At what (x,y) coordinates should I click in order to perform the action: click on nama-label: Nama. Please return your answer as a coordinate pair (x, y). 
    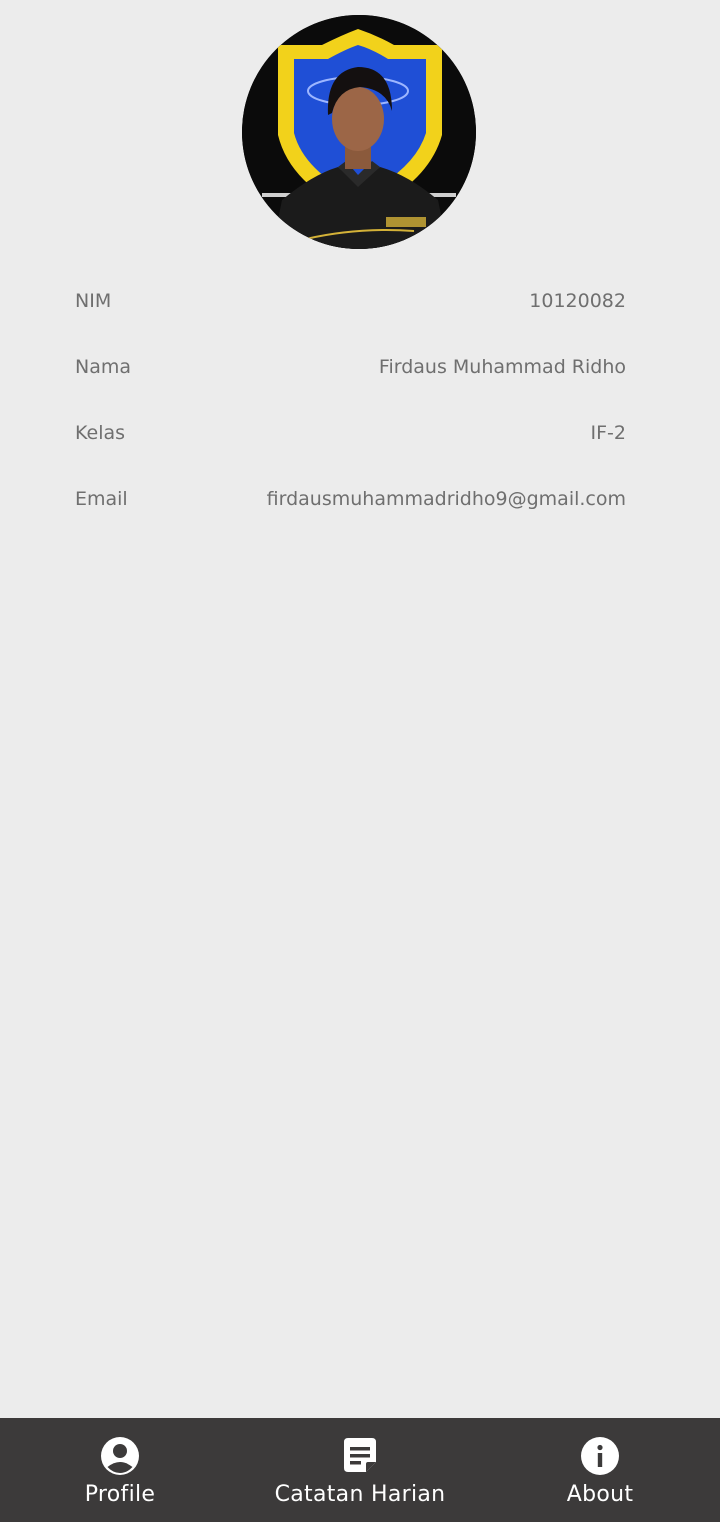
    Looking at the image, I should click on (103, 367).